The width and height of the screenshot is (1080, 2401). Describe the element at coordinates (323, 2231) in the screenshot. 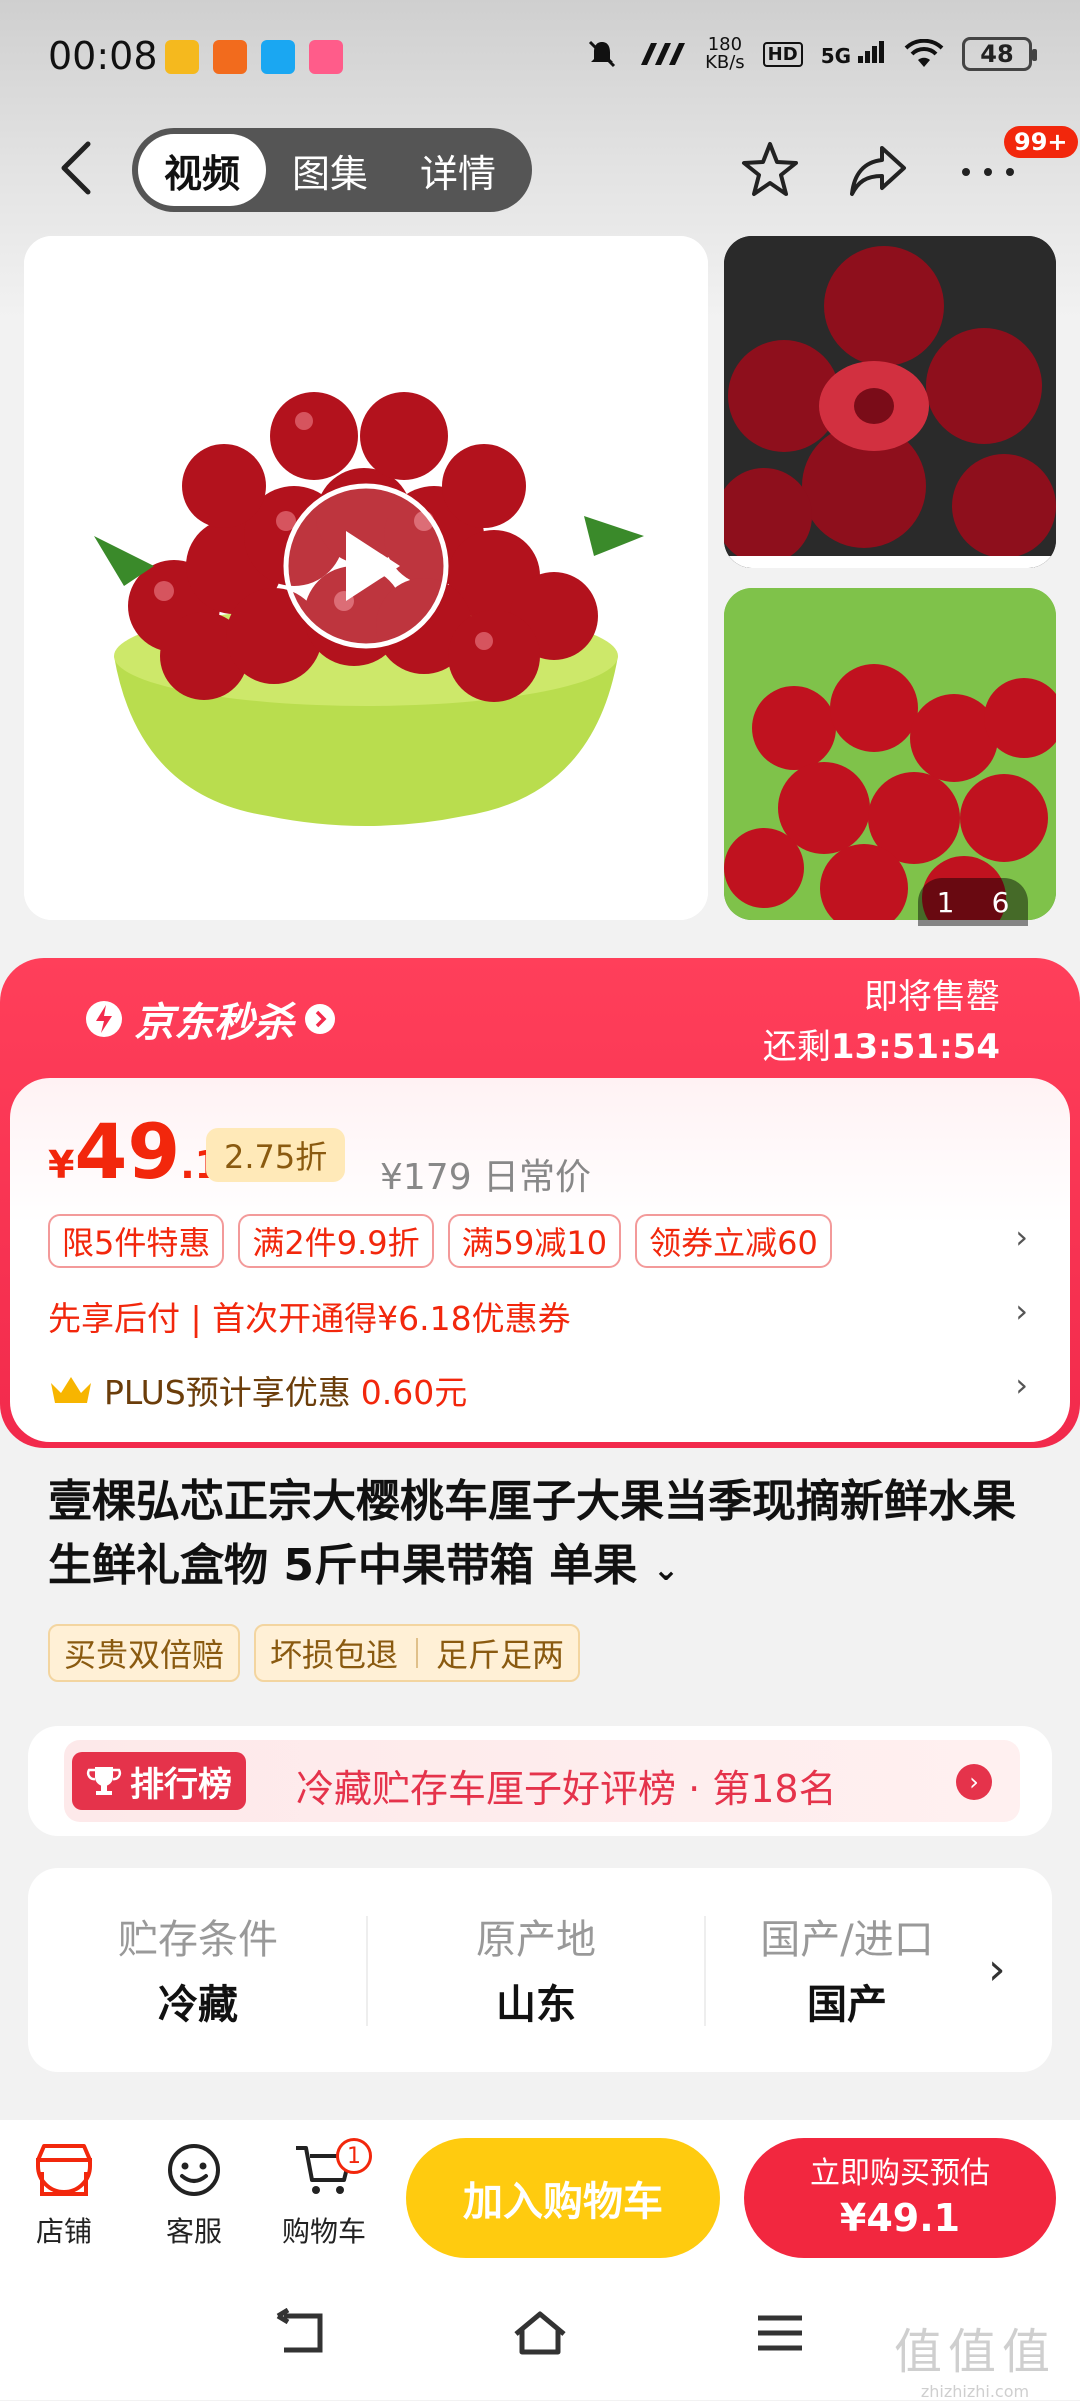

I see `cart-label: 购物车` at that location.